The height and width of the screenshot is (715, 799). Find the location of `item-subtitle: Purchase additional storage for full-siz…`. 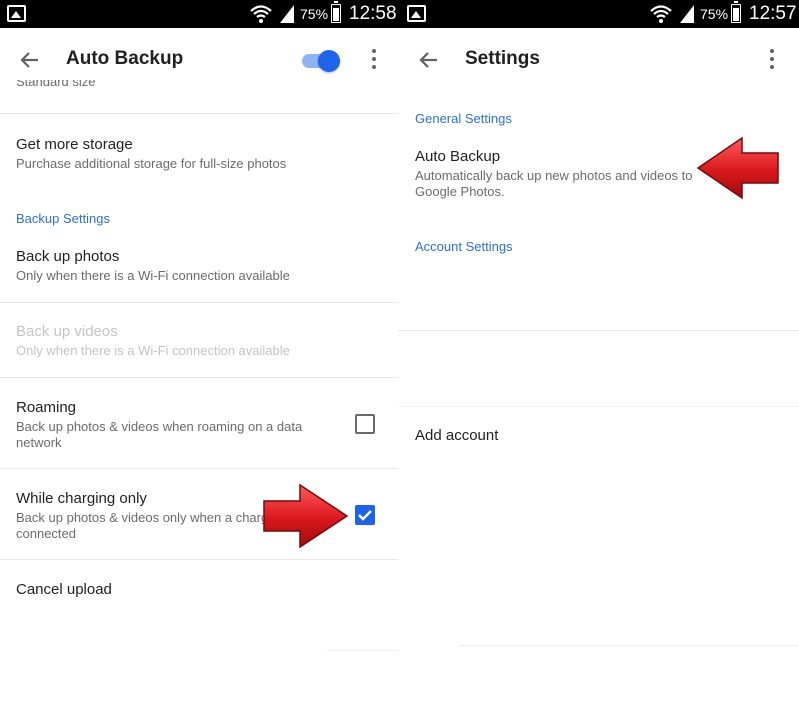

item-subtitle: Purchase additional storage for full-siz… is located at coordinates (151, 163).